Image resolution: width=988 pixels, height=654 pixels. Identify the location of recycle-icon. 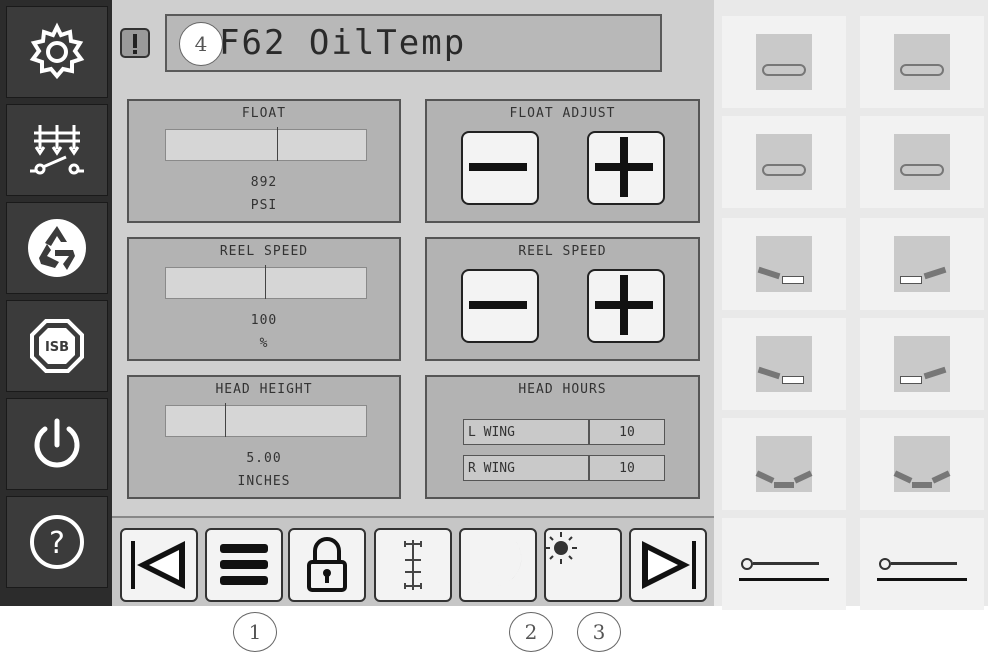
(57, 248).